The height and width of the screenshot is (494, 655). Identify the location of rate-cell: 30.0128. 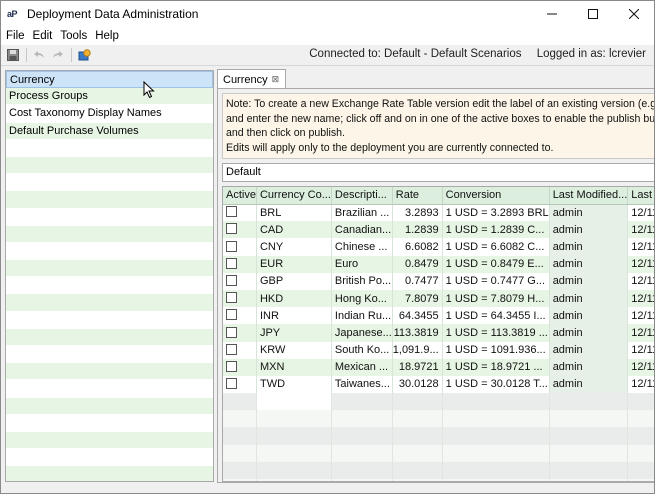
(417, 384).